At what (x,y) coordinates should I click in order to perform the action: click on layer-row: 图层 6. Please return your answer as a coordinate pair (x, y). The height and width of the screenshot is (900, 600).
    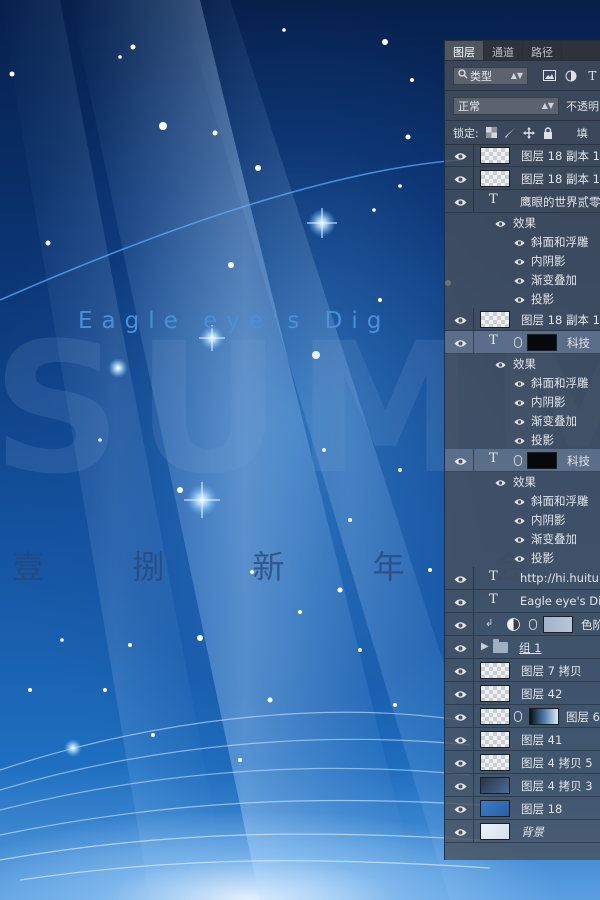
    Looking at the image, I should click on (522, 716).